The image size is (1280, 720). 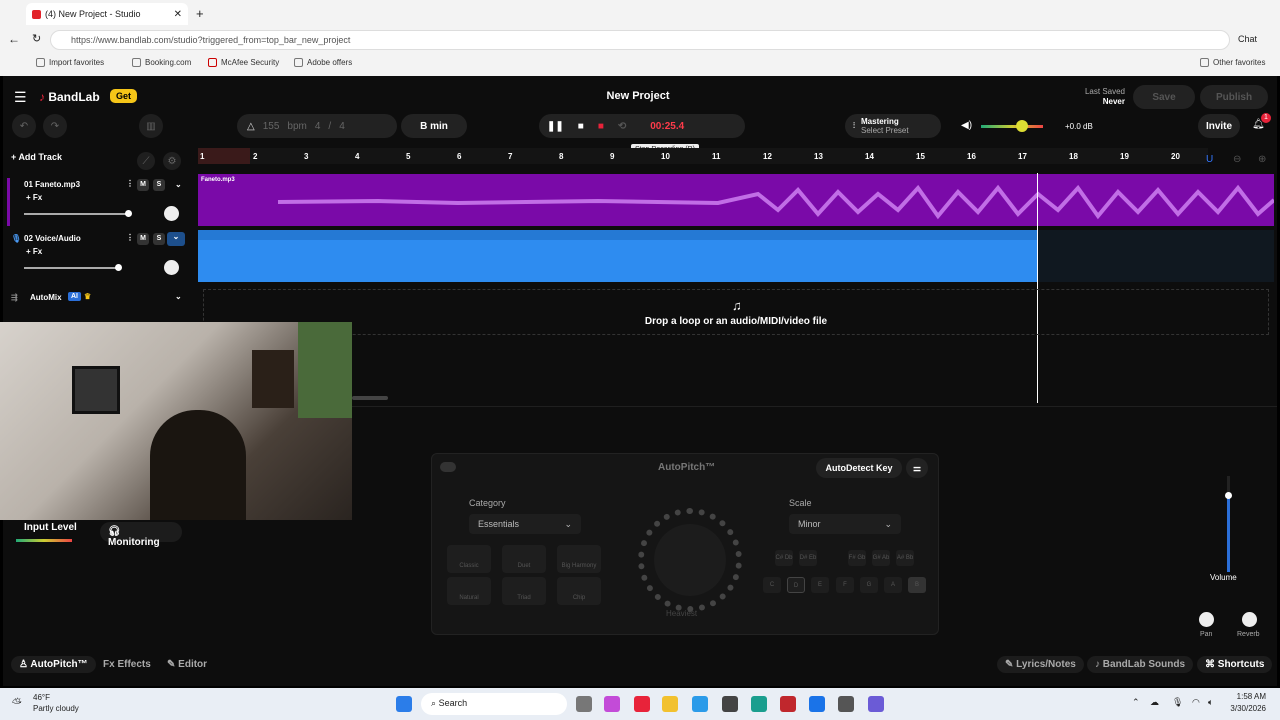 I want to click on settings-icon: ⚙︎, so click(x=172, y=161).